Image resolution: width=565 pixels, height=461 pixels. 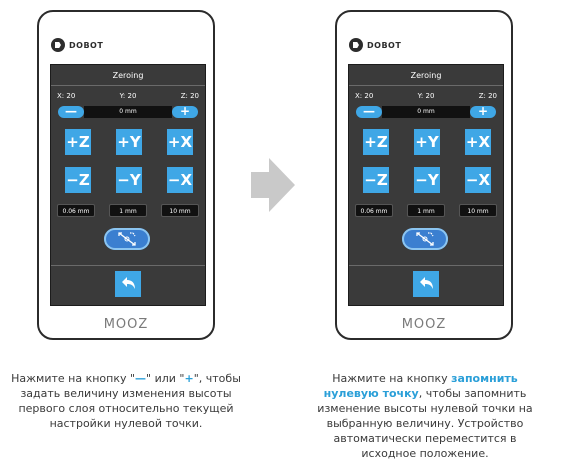 What do you see at coordinates (165, 378) in the screenshot?
I see `caption-text: " или "` at bounding box center [165, 378].